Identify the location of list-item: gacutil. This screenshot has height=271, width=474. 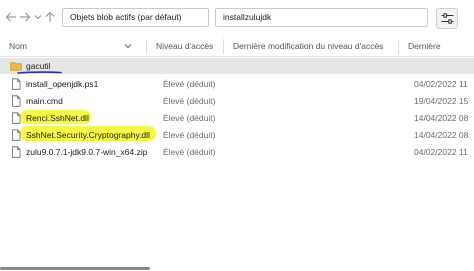
(237, 66).